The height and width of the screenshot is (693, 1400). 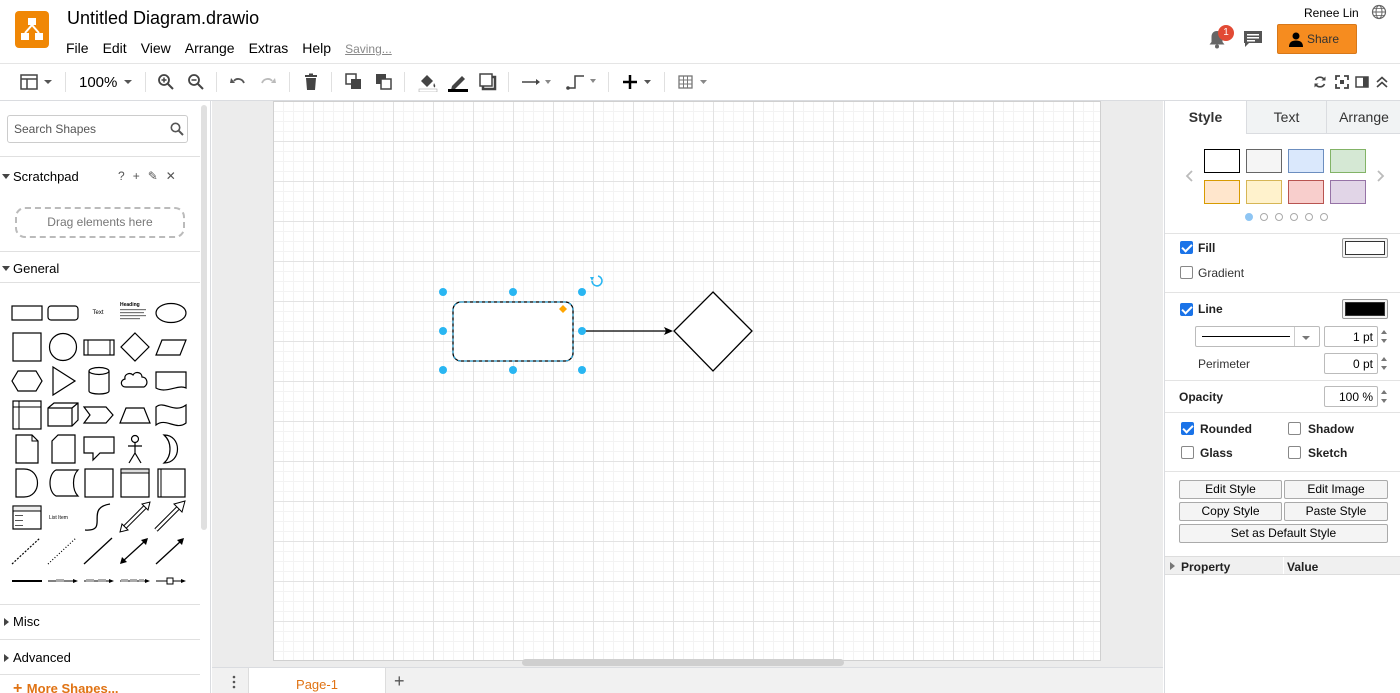 I want to click on shape-process, so click(x=98, y=347).